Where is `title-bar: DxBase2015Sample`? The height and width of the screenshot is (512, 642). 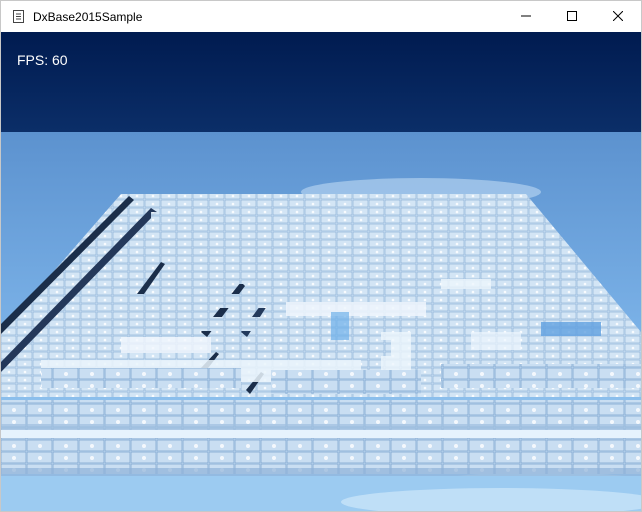 title-bar: DxBase2015Sample is located at coordinates (321, 16).